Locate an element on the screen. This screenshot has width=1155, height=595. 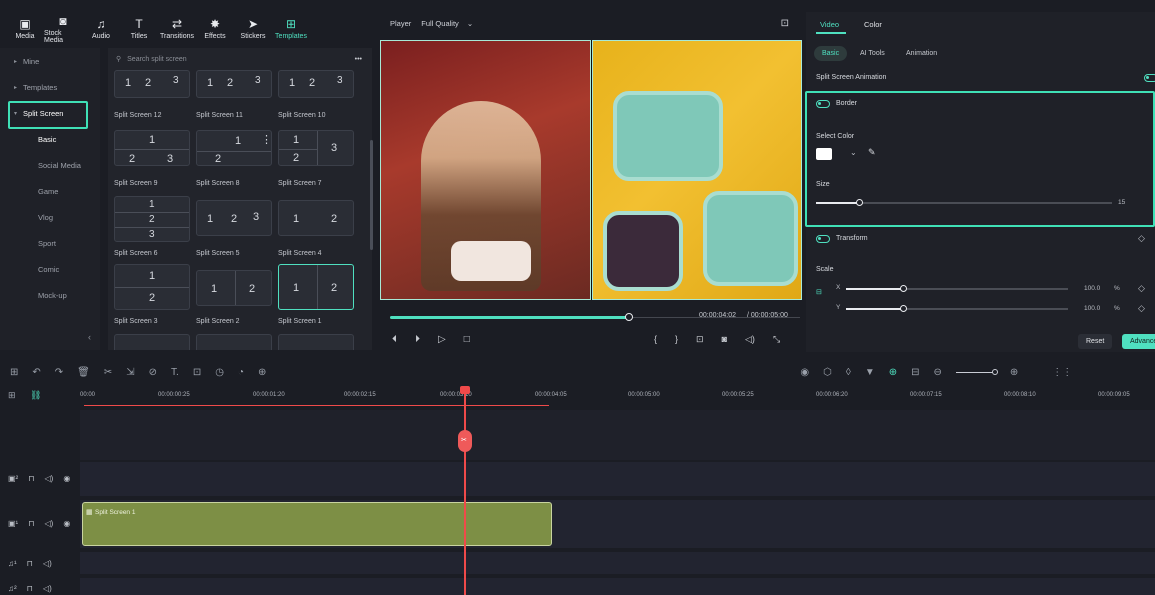
timeline-clip: Split Screen 1 ▦ is located at coordinates (317, 524).